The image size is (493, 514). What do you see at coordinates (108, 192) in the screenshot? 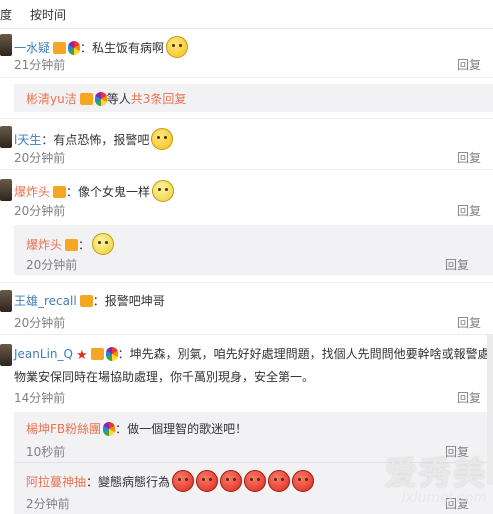
I see `comment-text: ：像个女鬼一样` at bounding box center [108, 192].